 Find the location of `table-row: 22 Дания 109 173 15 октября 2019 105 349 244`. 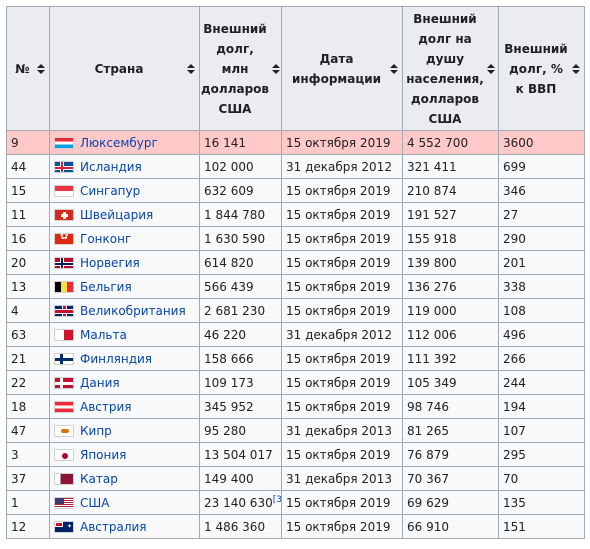

table-row: 22 Дания 109 173 15 октября 2019 105 349 244 is located at coordinates (295, 382).